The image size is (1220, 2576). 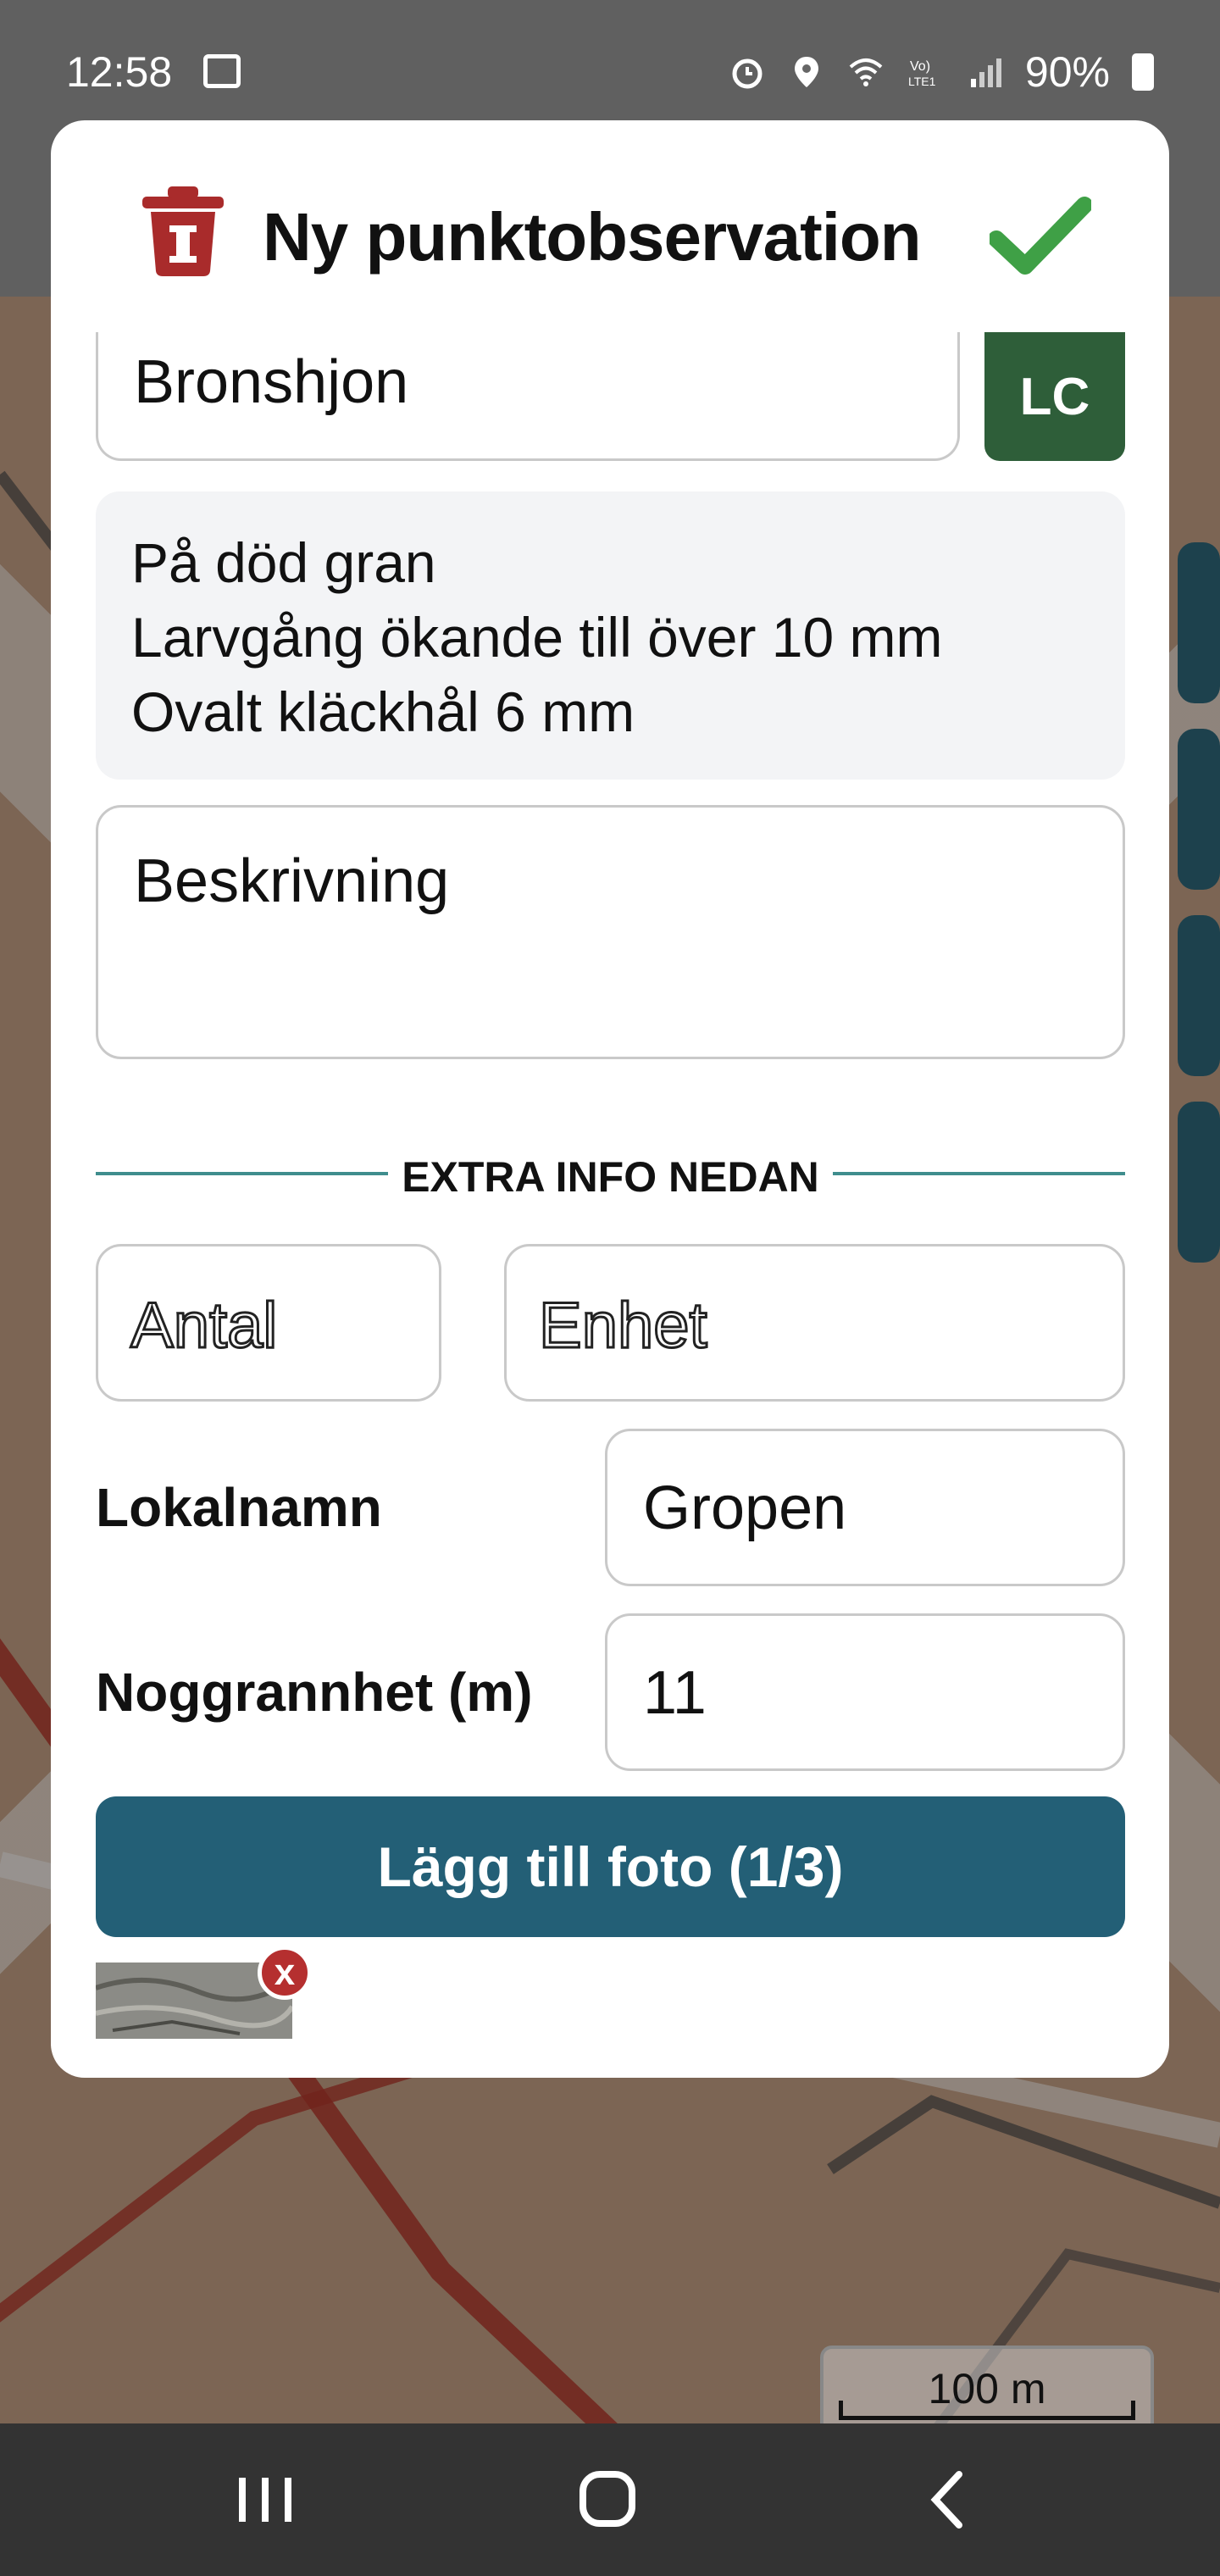 I want to click on lokalnamn-label: Lokalnamn, so click(x=239, y=1507).